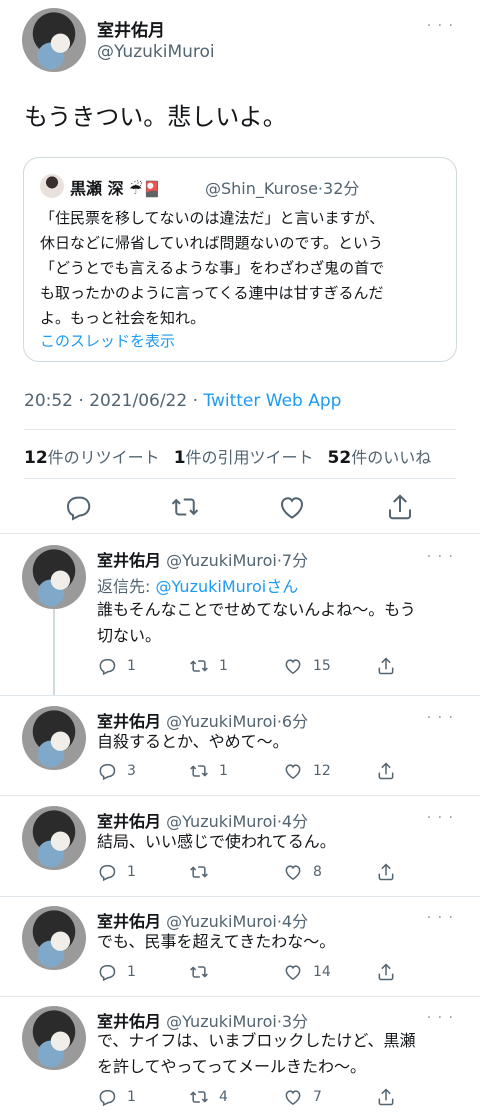  Describe the element at coordinates (272, 401) in the screenshot. I see `tweet-source-link: Twitter Web App` at that location.